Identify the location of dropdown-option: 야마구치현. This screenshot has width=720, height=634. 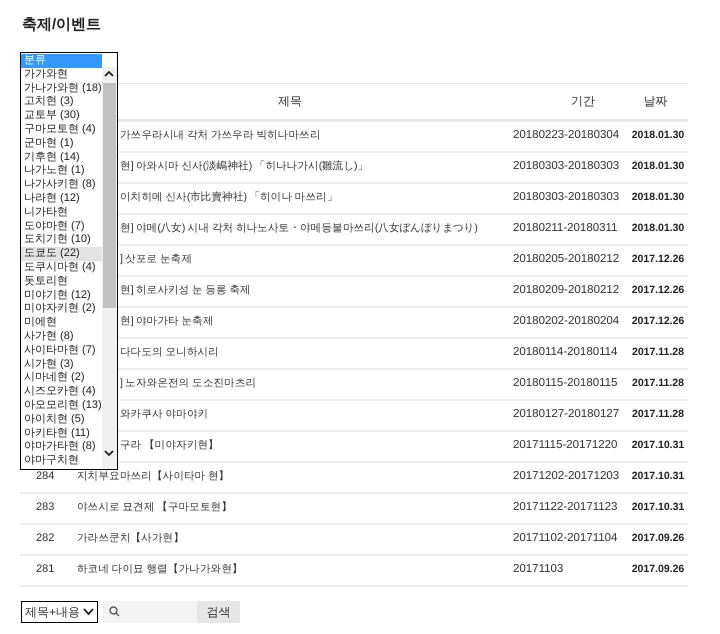
(61, 461).